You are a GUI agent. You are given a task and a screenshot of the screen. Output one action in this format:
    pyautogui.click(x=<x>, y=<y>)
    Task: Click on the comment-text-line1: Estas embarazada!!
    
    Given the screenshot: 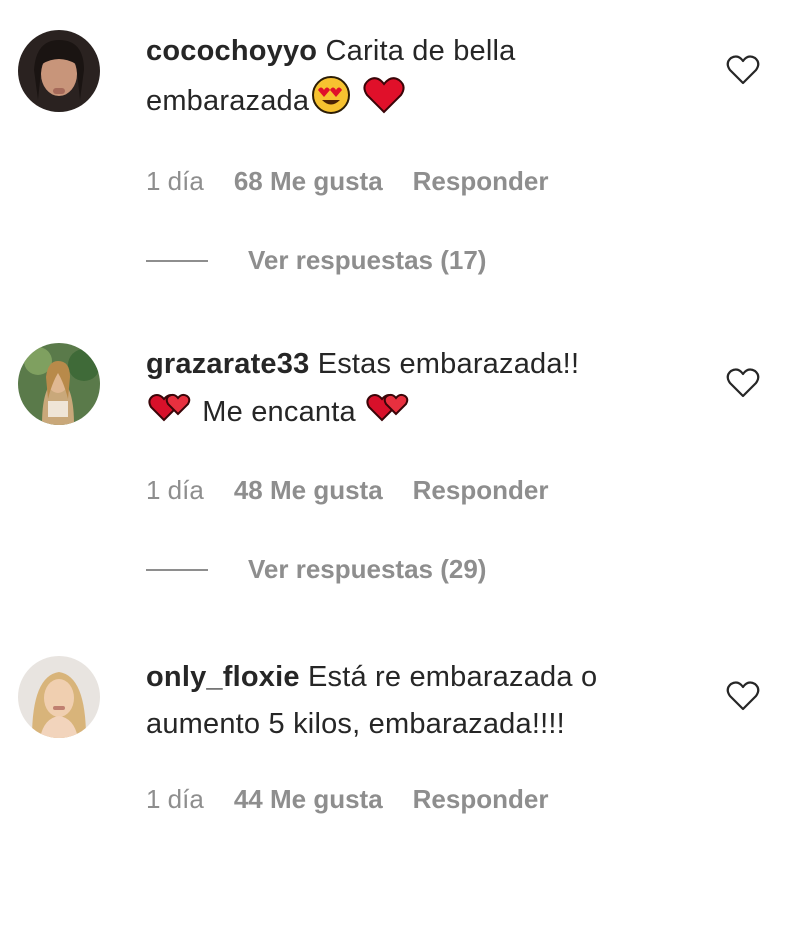 What is the action you would take?
    pyautogui.click(x=448, y=364)
    